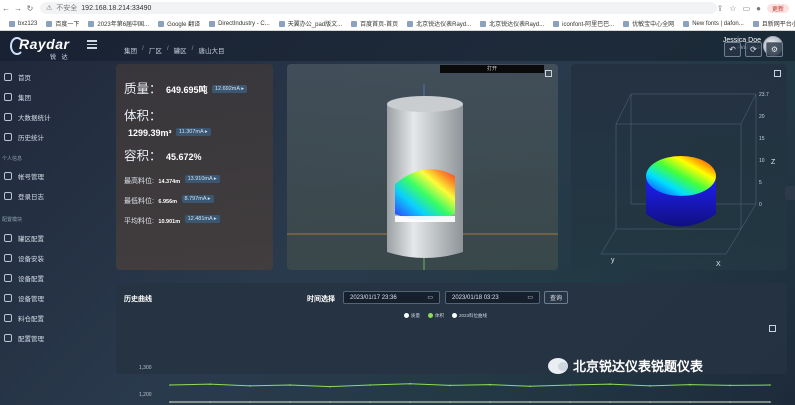  Describe the element at coordinates (436, 316) in the screenshot. I see `legend-item: 体积` at that location.